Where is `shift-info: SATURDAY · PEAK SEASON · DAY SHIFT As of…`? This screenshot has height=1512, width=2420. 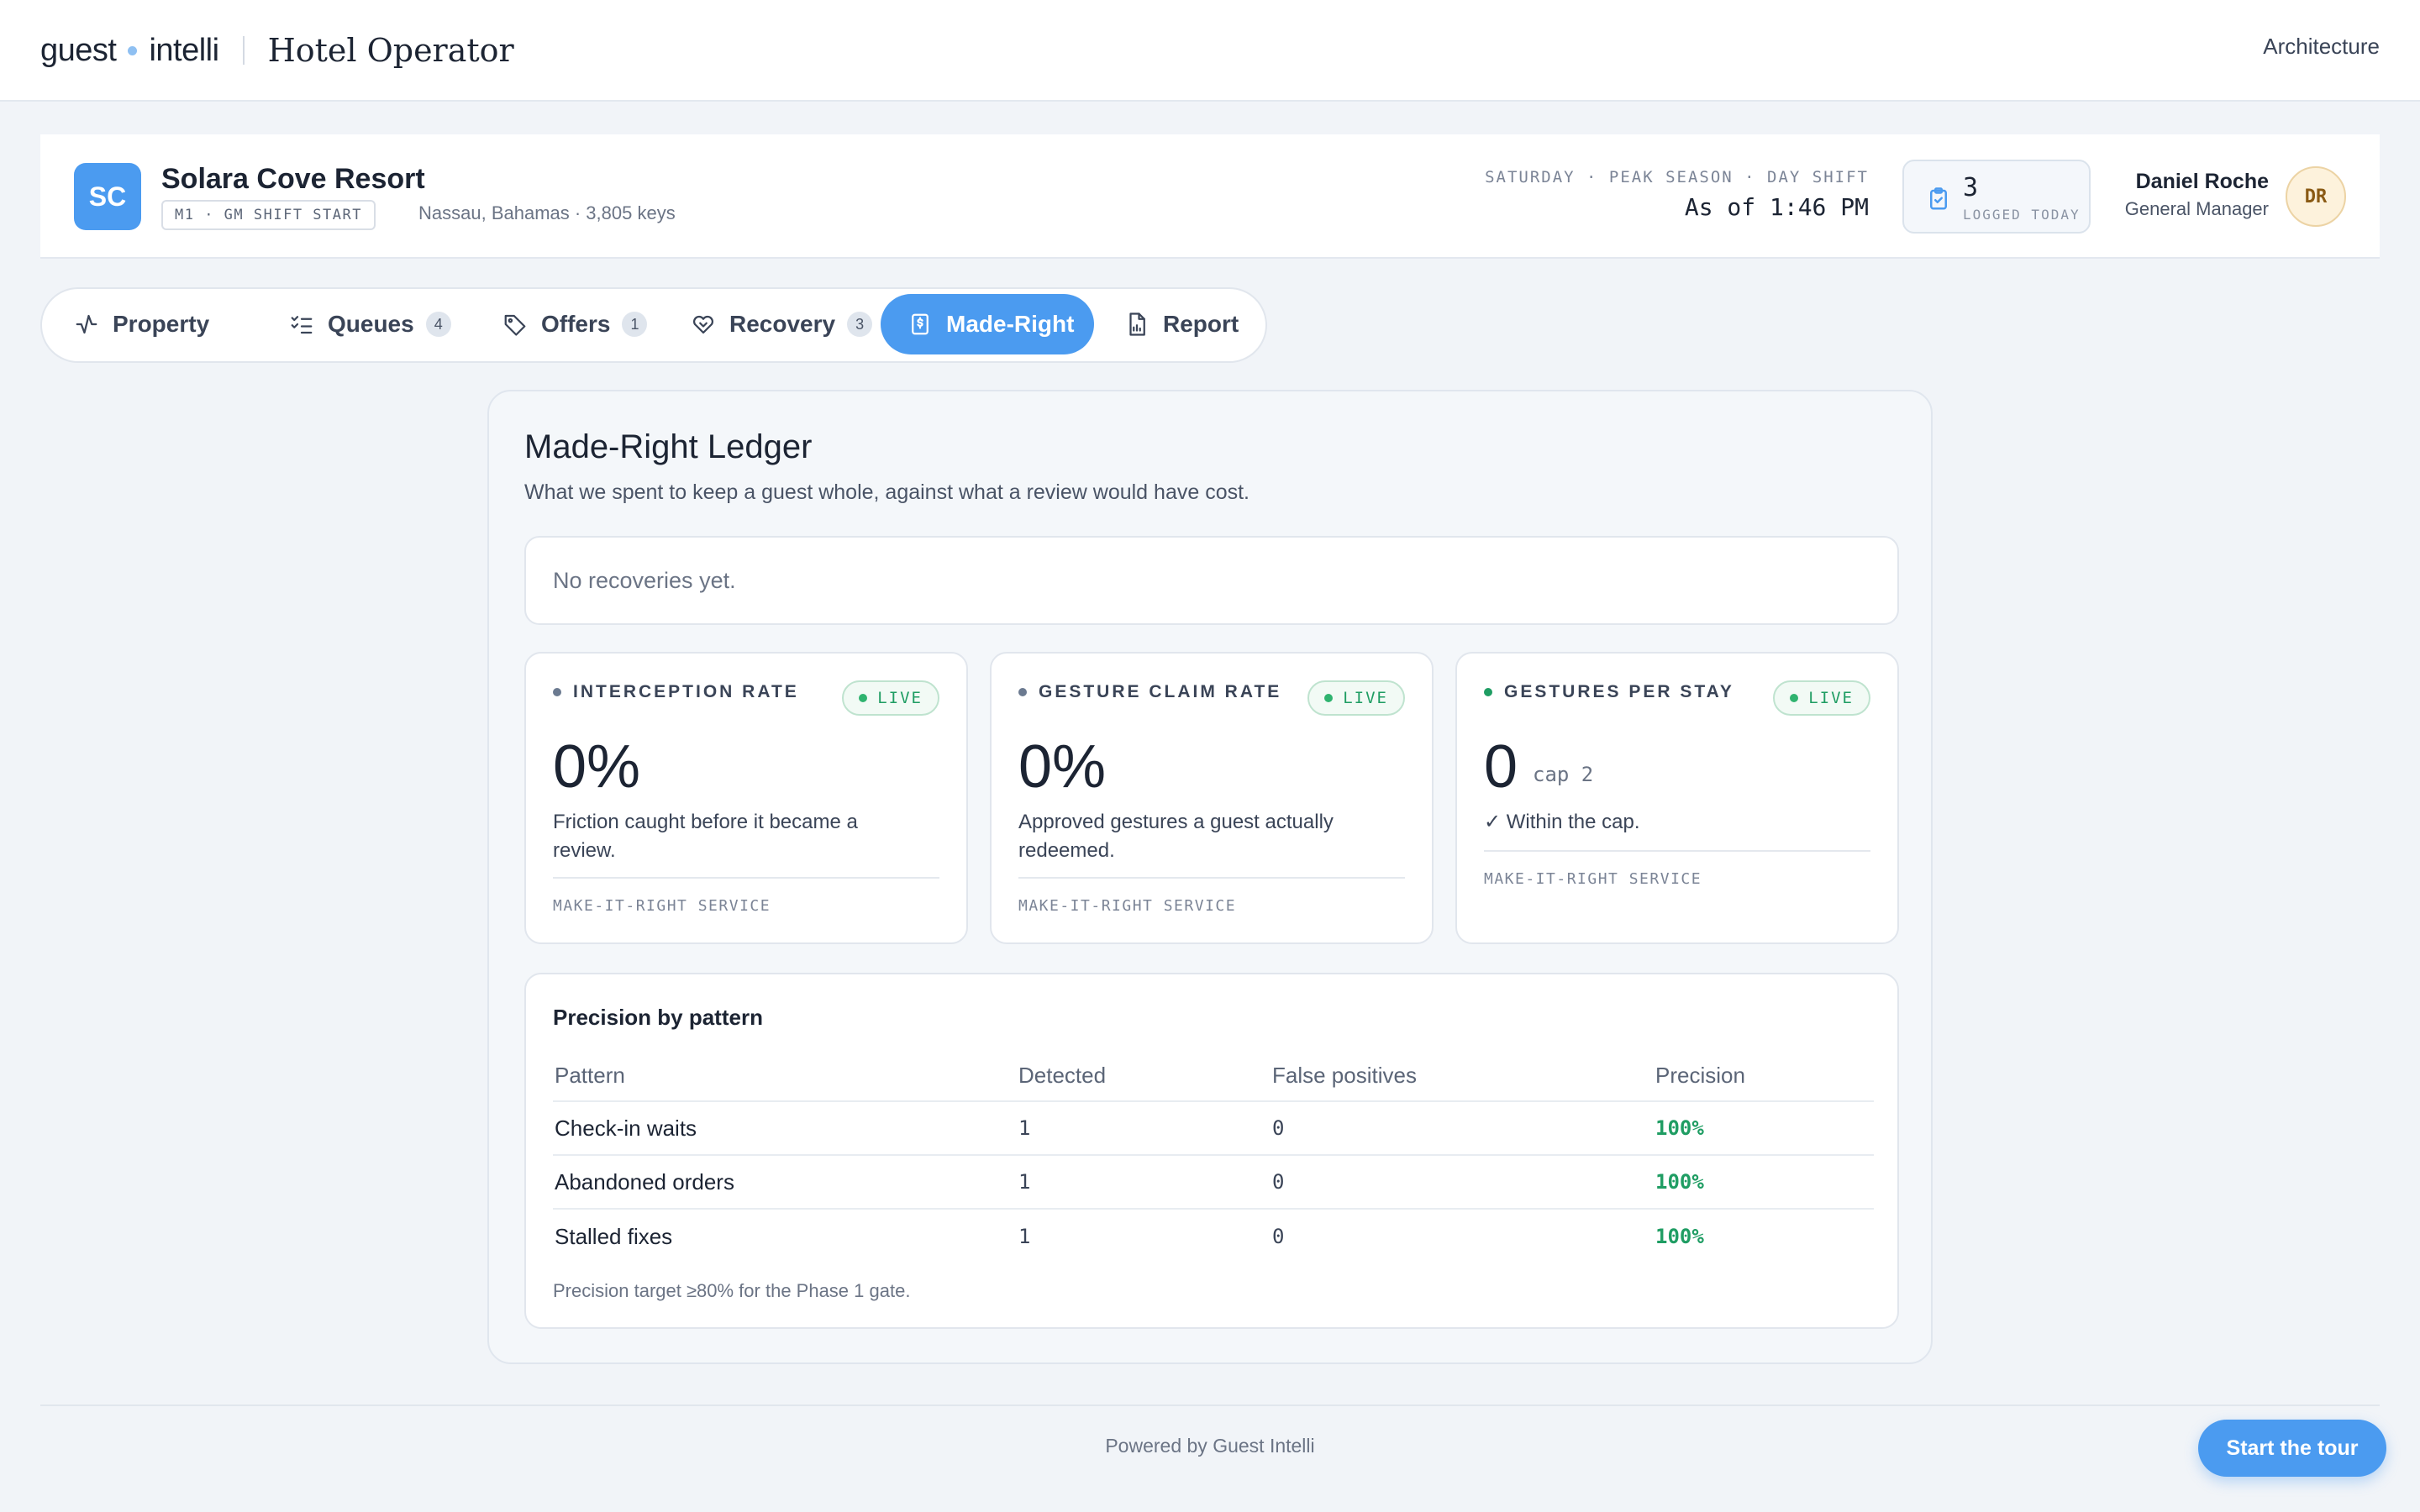 shift-info: SATURDAY · PEAK SEASON · DAY SHIFT As of… is located at coordinates (1677, 194).